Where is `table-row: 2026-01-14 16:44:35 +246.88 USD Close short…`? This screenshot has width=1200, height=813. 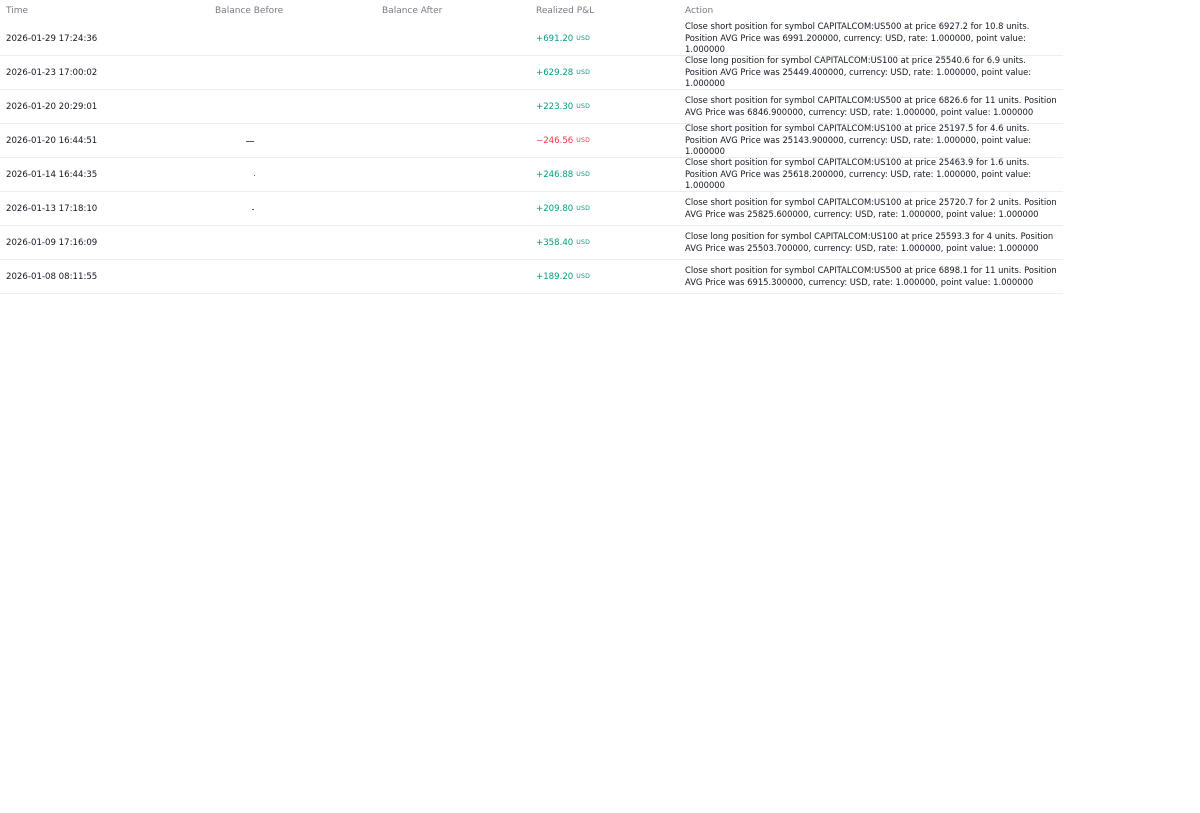 table-row: 2026-01-14 16:44:35 +246.88 USD Close short… is located at coordinates (531, 174).